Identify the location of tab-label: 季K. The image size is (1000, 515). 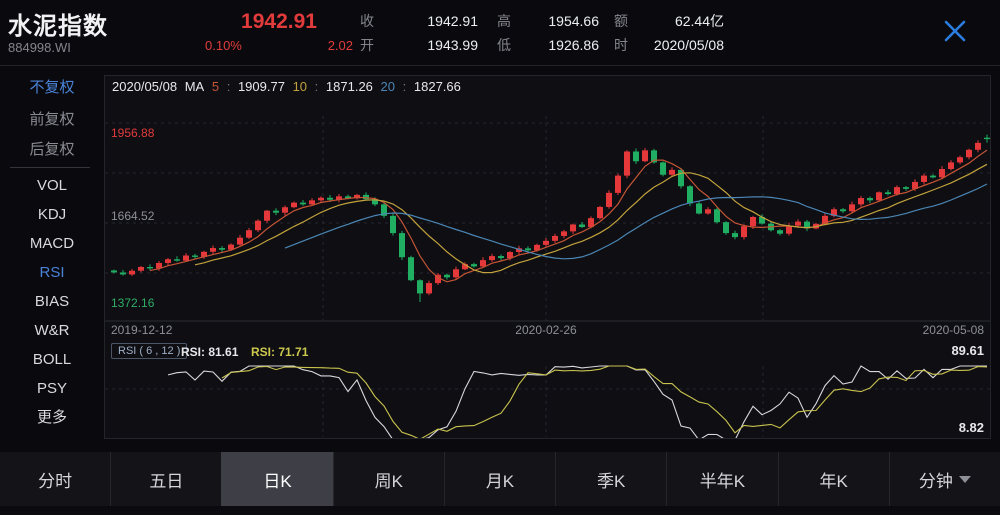
(611, 481).